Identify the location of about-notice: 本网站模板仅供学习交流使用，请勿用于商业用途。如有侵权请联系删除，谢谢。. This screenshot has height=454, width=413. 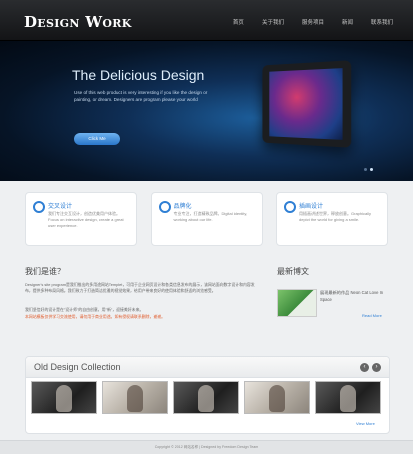
(95, 316).